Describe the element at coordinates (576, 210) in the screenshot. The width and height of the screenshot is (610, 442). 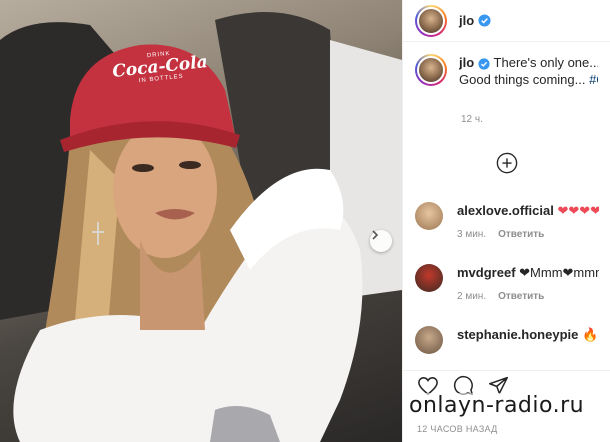
I see `comment-text: ❤❤❤❤` at that location.